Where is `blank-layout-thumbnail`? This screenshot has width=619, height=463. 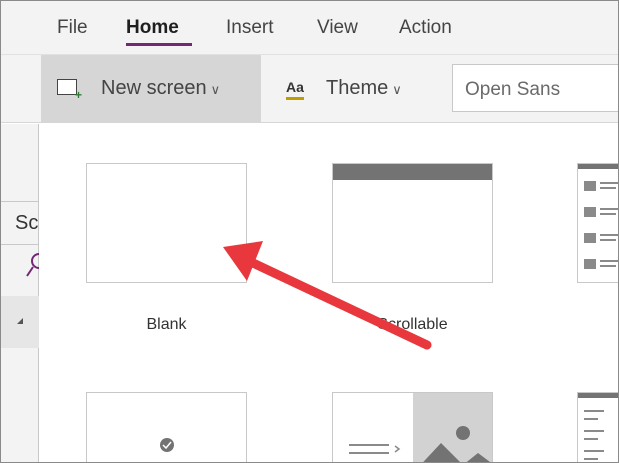 blank-layout-thumbnail is located at coordinates (166, 223).